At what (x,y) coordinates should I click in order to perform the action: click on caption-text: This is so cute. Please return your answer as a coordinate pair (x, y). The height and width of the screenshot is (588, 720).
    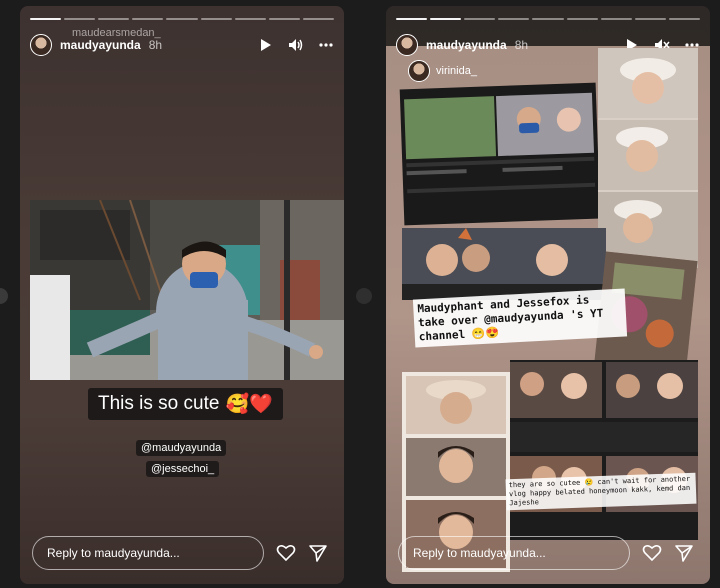
    Looking at the image, I should click on (159, 403).